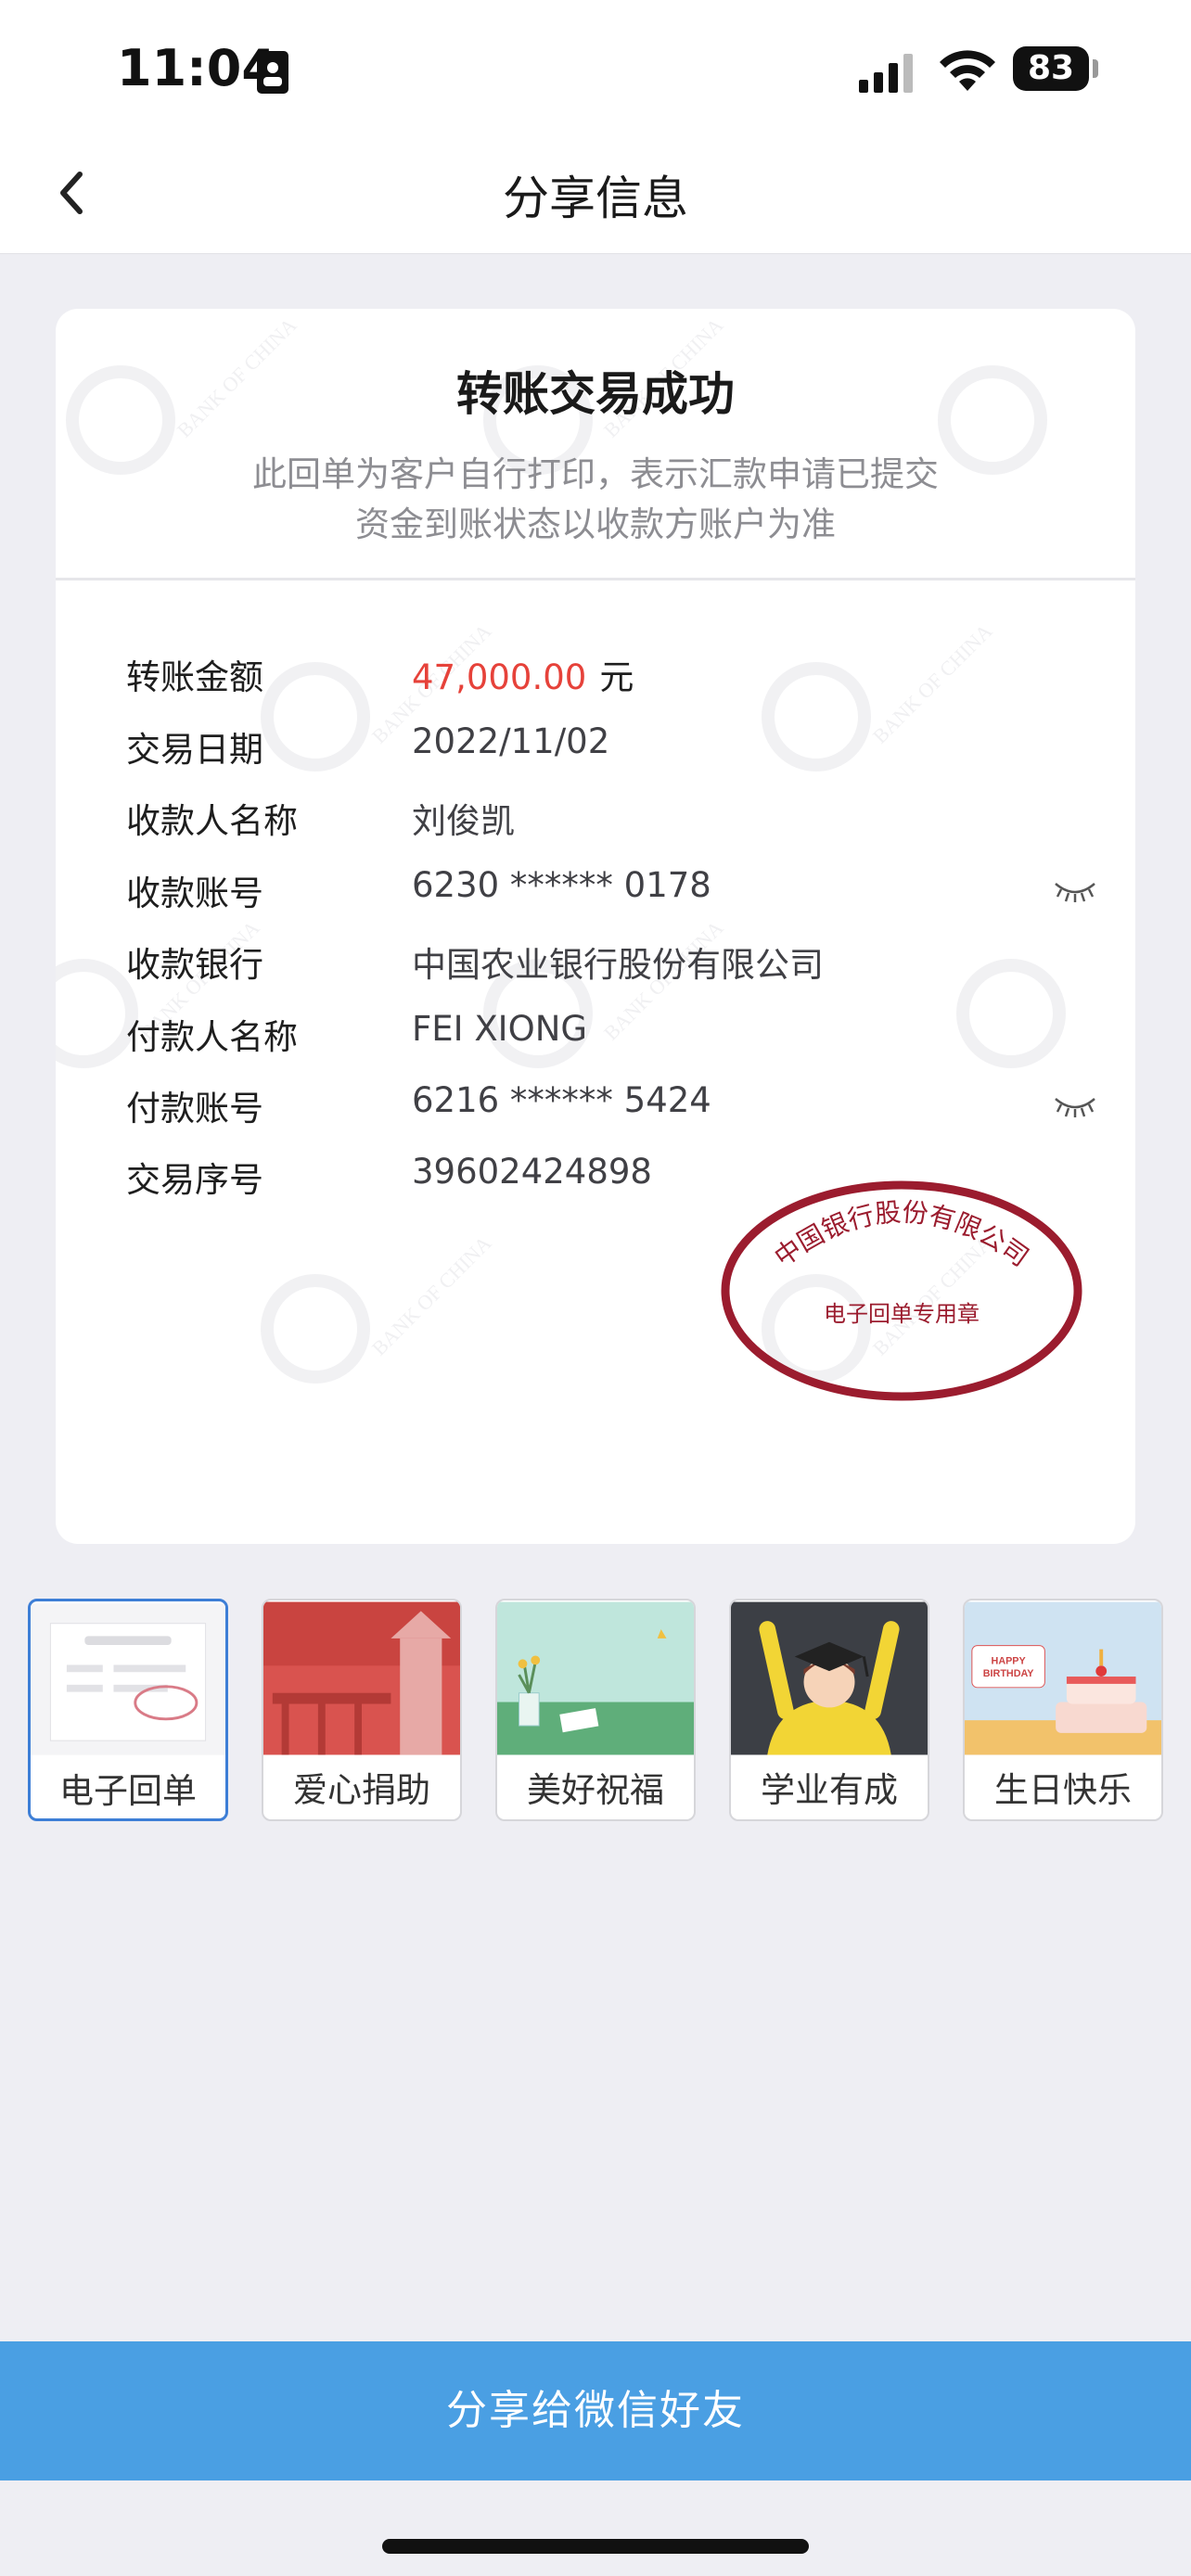 The image size is (1191, 2576). I want to click on template-birthday: HAPPY BIRTHDAY 生日快乐, so click(1063, 1710).